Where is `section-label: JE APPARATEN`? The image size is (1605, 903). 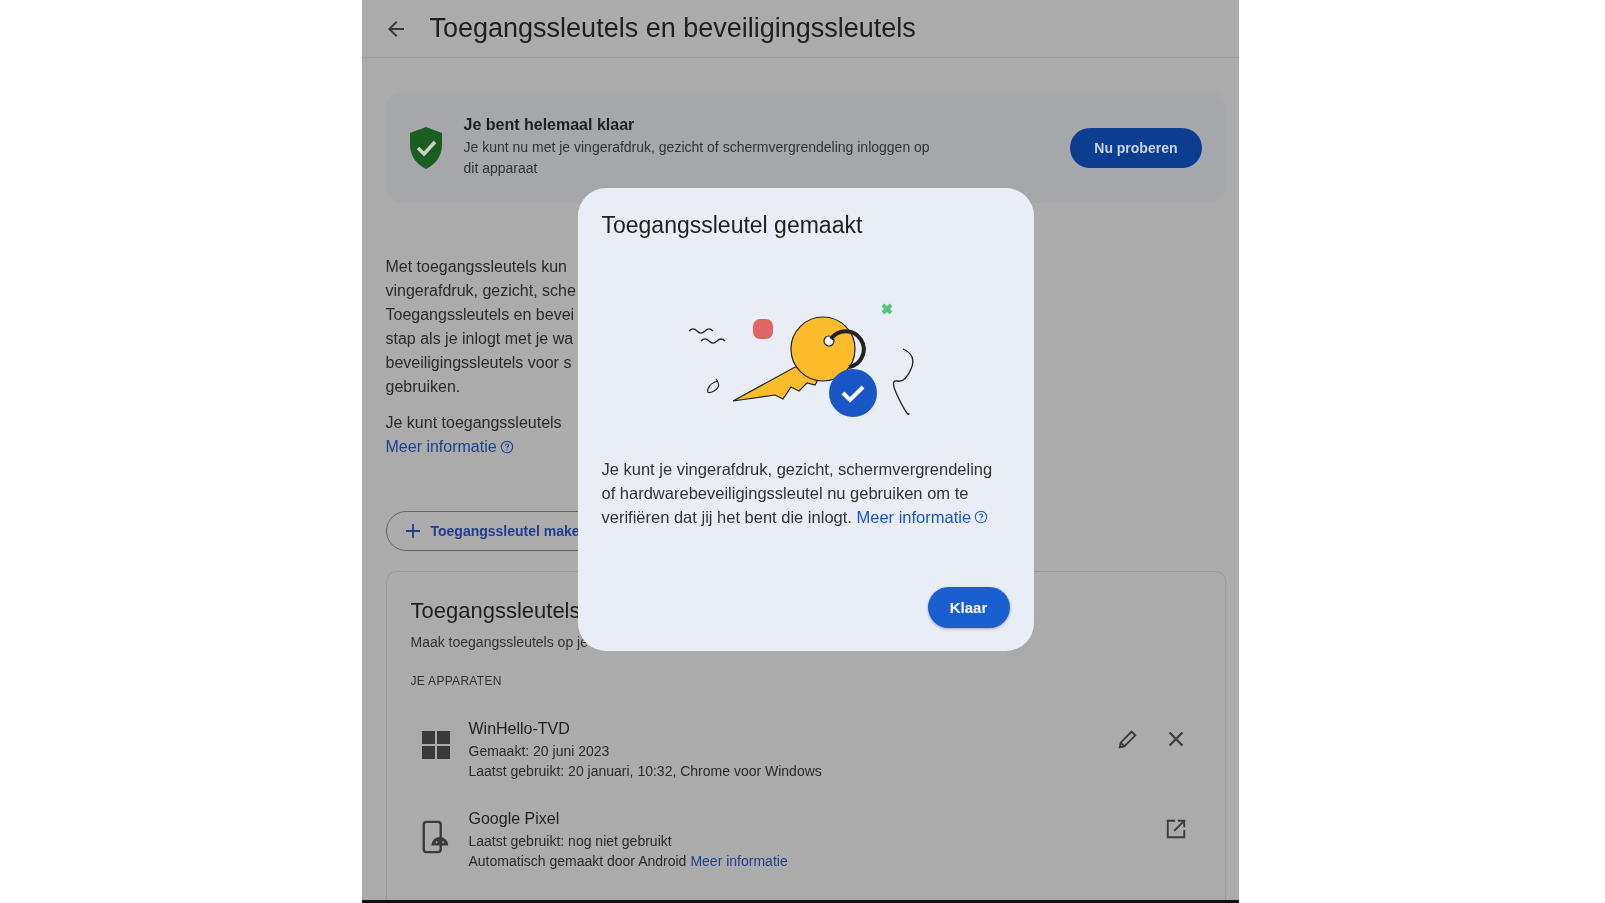
section-label: JE APPARATEN is located at coordinates (456, 681).